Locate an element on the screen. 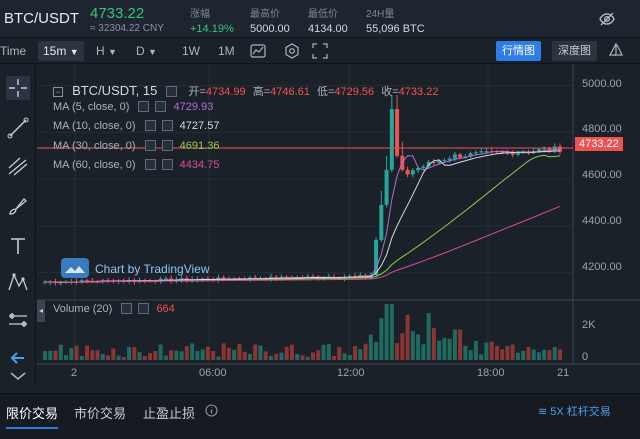 The height and width of the screenshot is (439, 640). stat-value: +14.19% is located at coordinates (212, 29).